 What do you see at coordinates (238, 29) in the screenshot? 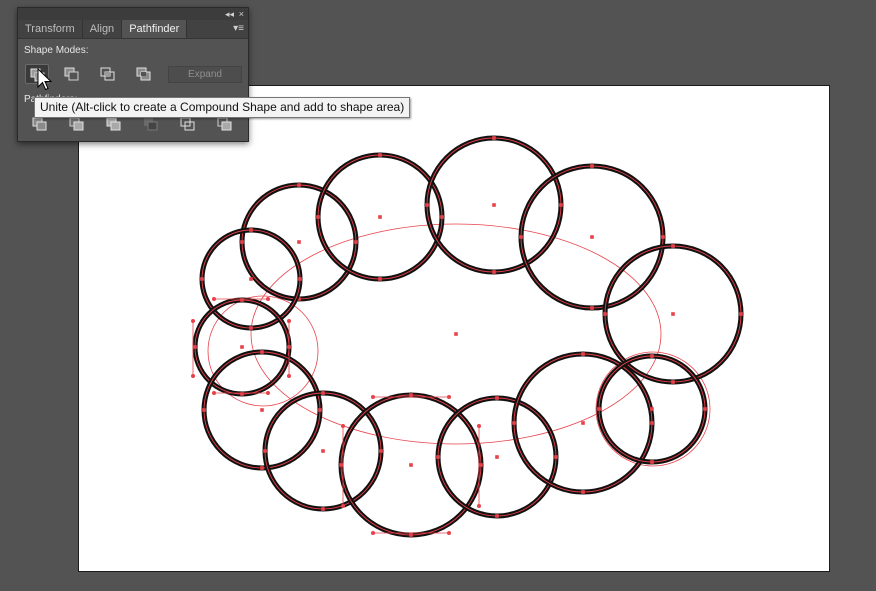
I see `panel-menu-icon: ▾≡` at bounding box center [238, 29].